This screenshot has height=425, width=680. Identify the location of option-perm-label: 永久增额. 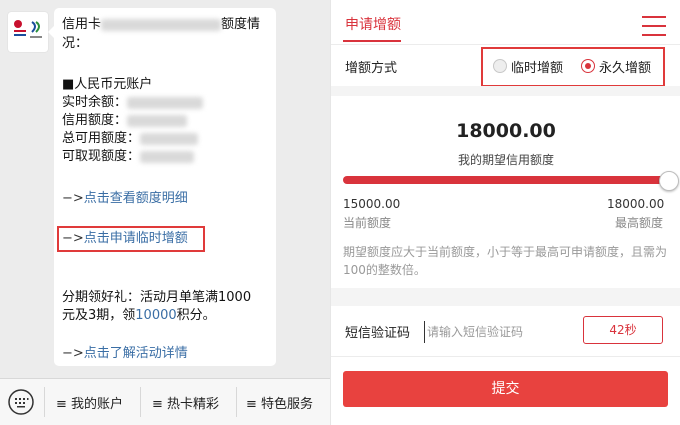
(625, 68).